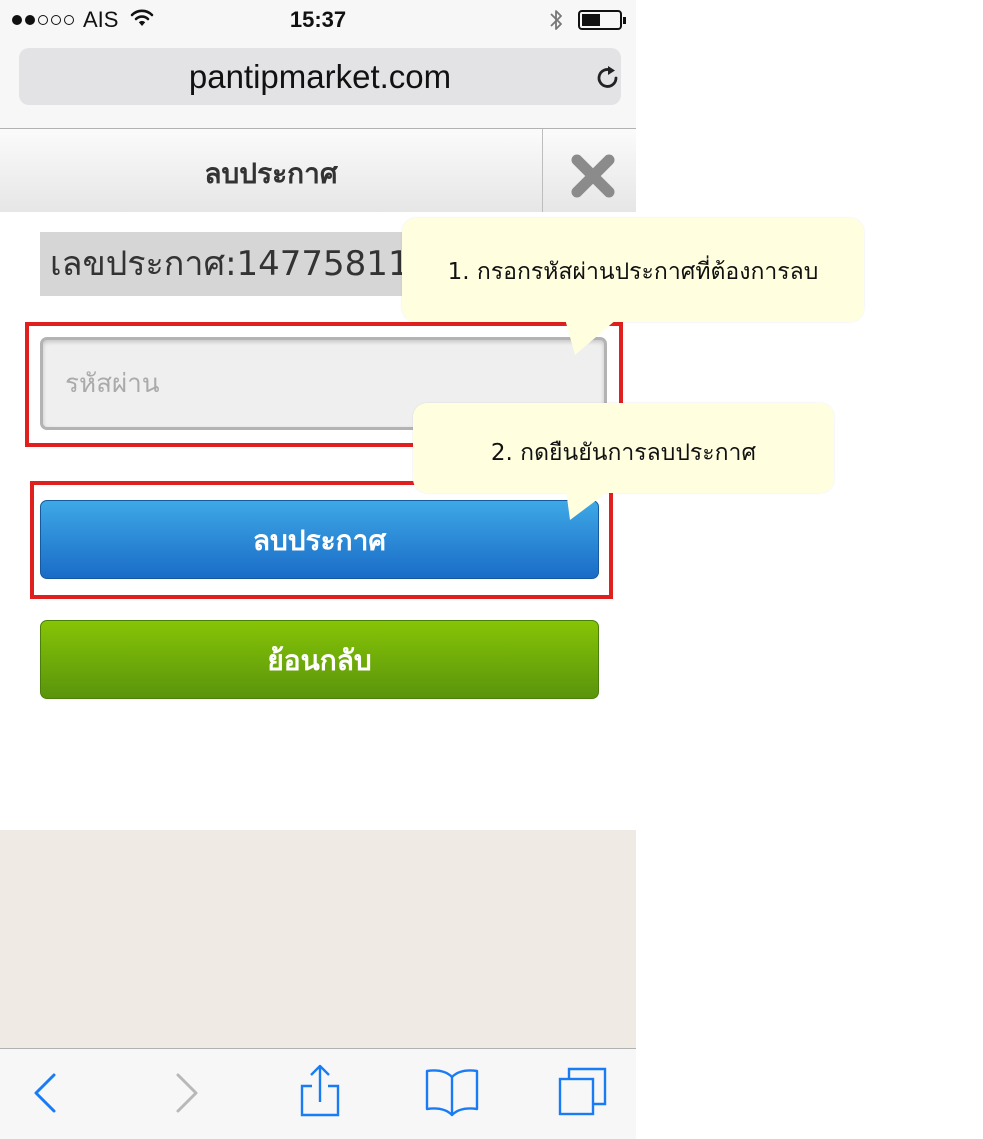 Image resolution: width=983 pixels, height=1139 pixels. Describe the element at coordinates (230, 264) in the screenshot. I see `announcement-number-label: เลขประกาศ:14775811` at that location.